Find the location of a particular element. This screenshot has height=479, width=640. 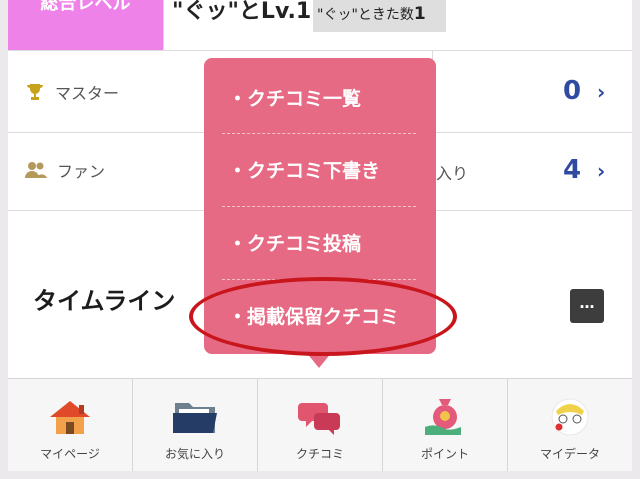

timeline-title: タイムライン is located at coordinates (104, 301).